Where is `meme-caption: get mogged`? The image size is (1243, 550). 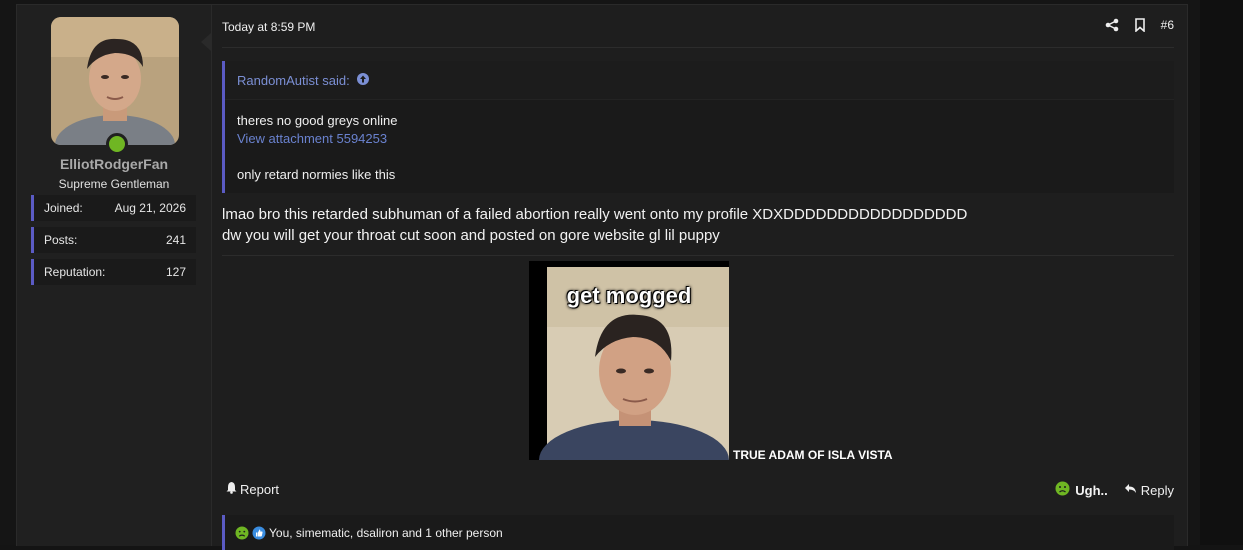 meme-caption: get mogged is located at coordinates (629, 295).